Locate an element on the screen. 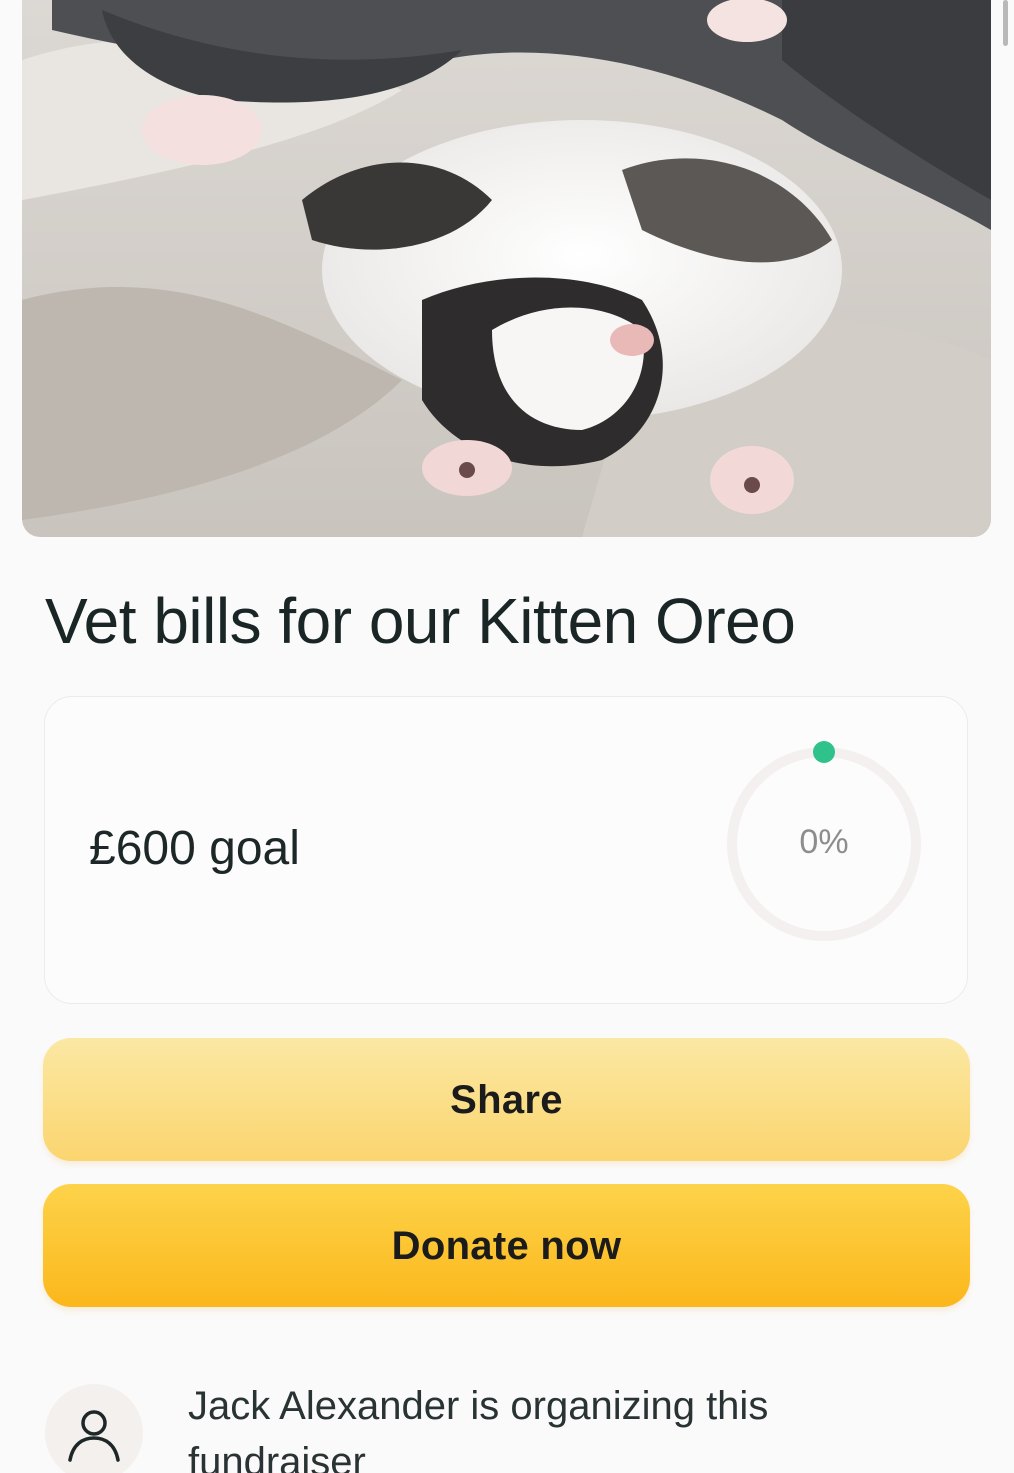 The image size is (1014, 1473). progress-percent: 0% is located at coordinates (824, 842).